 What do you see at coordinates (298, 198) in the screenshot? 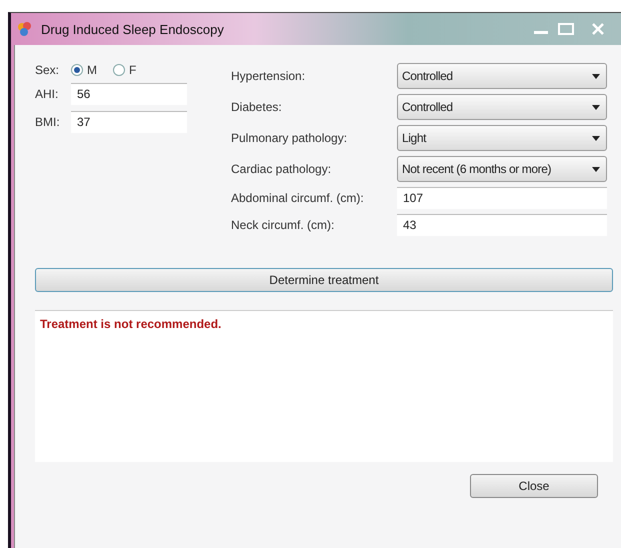
I see `field-label: Abdominal circumf. (cm):` at bounding box center [298, 198].